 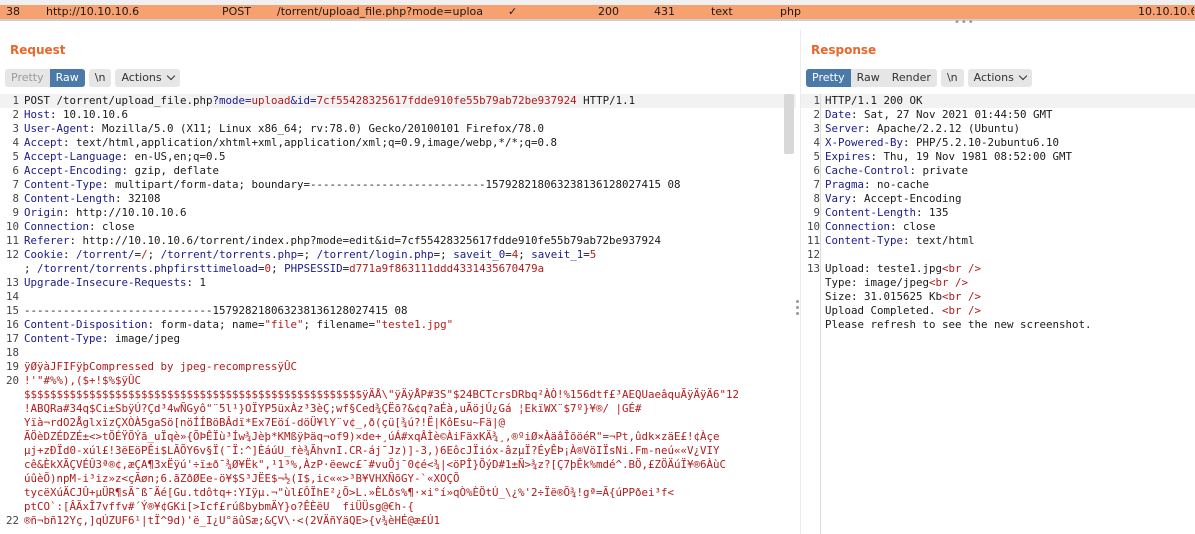 What do you see at coordinates (838, 198) in the screenshot?
I see `token: Vary` at bounding box center [838, 198].